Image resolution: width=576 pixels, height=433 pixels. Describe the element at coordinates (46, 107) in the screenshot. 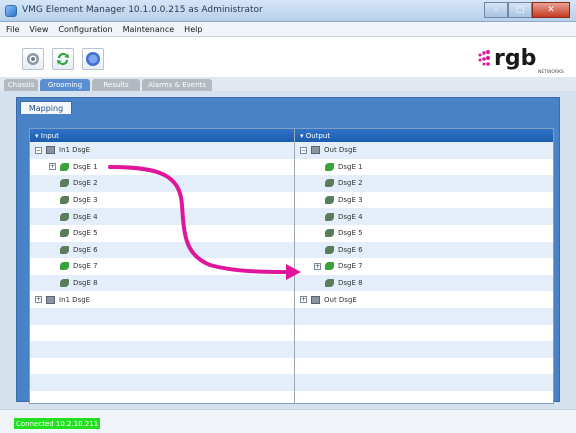

I see `tab-mapping: Mapping` at that location.